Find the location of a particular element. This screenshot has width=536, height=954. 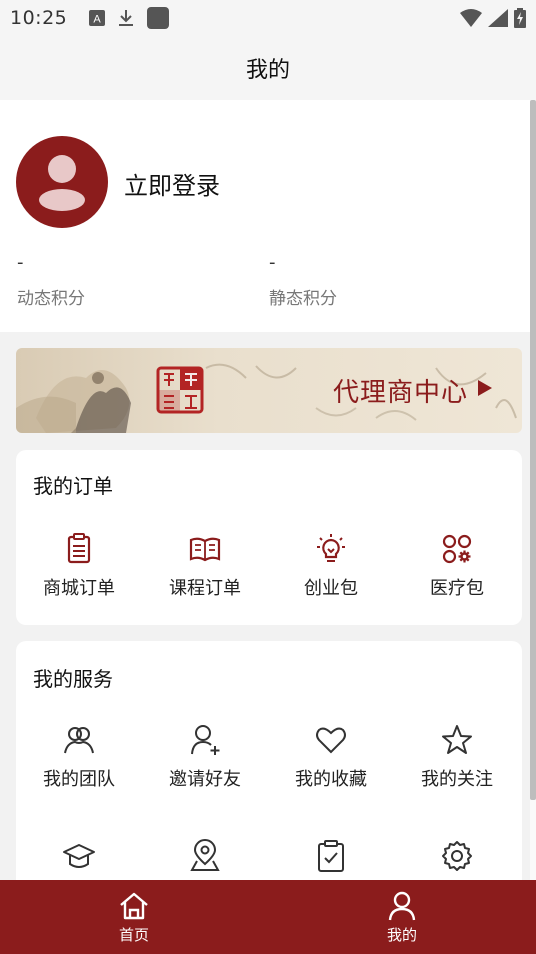

order-item-startup-pack: 创业包 is located at coordinates (331, 566).